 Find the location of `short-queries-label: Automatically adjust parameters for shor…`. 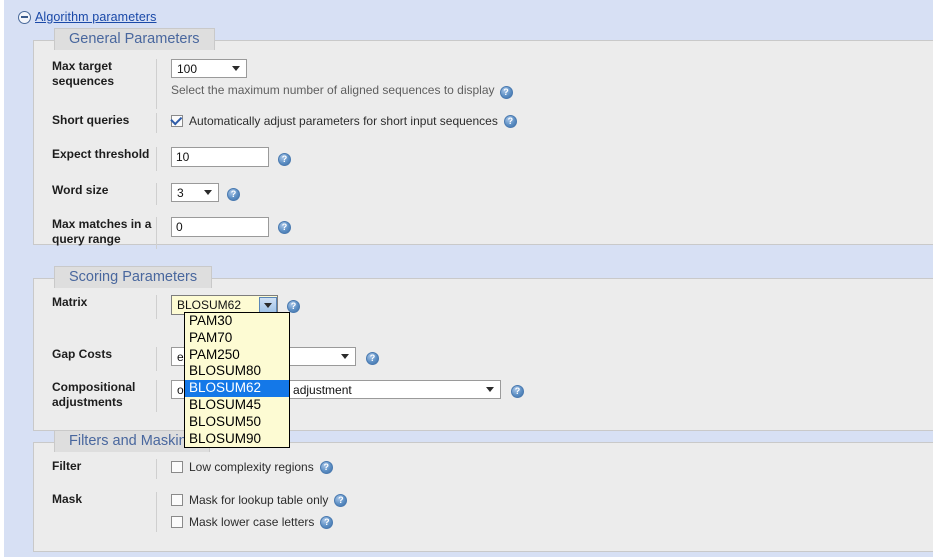

short-queries-label: Automatically adjust parameters for shor… is located at coordinates (343, 121).